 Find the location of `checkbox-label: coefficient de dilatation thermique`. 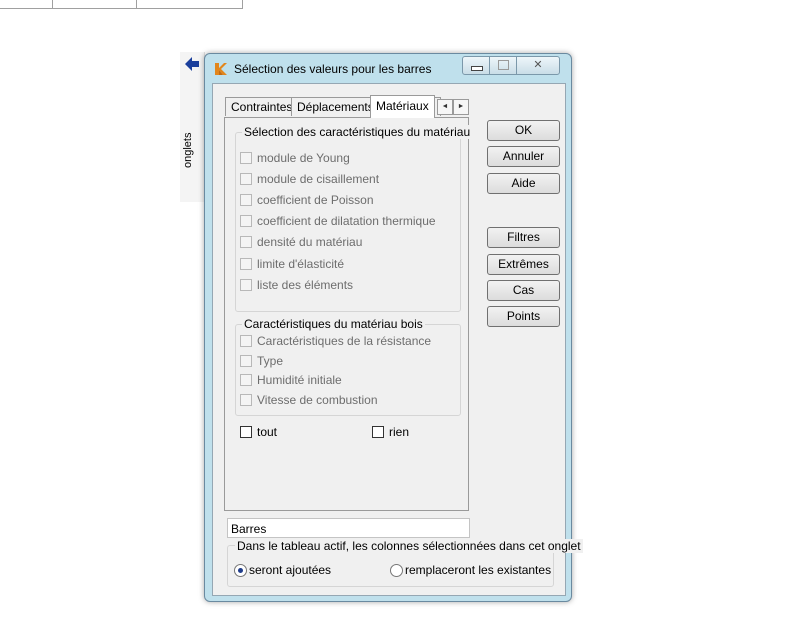

checkbox-label: coefficient de dilatation thermique is located at coordinates (346, 221).